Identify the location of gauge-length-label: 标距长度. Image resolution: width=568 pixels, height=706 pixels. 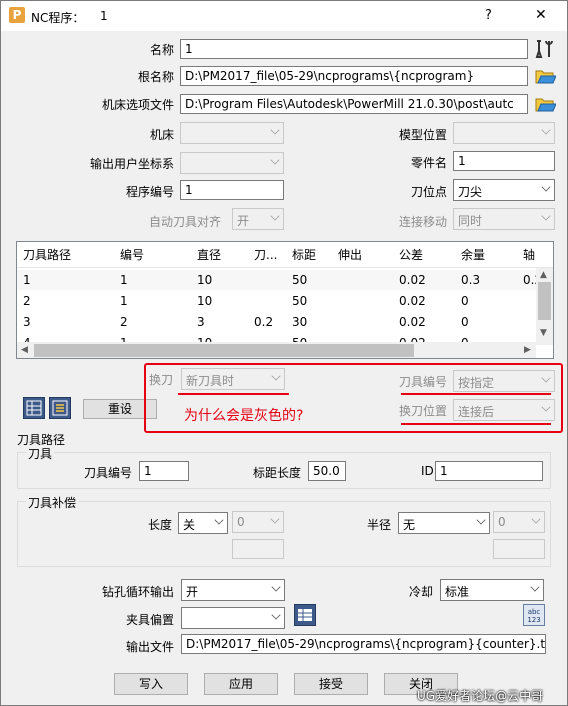
(277, 473).